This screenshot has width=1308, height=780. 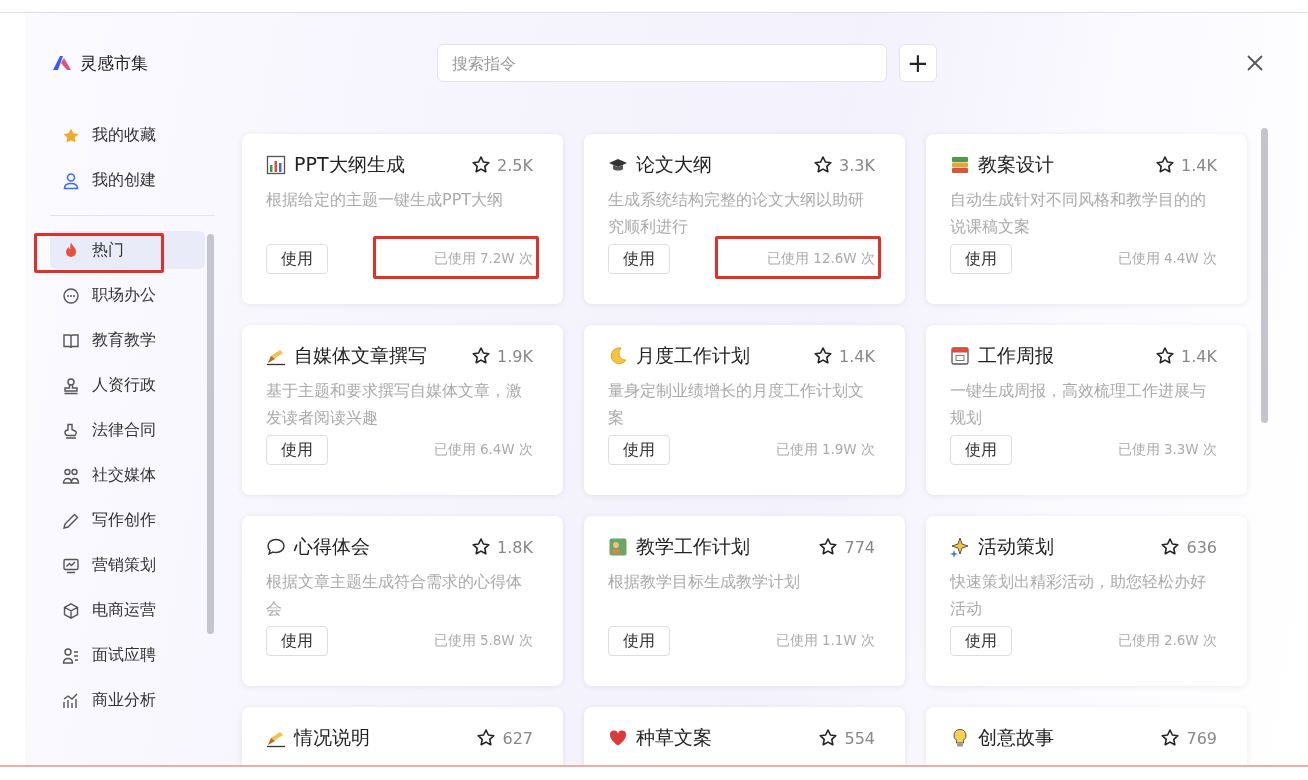 I want to click on moon-icon, so click(x=618, y=356).